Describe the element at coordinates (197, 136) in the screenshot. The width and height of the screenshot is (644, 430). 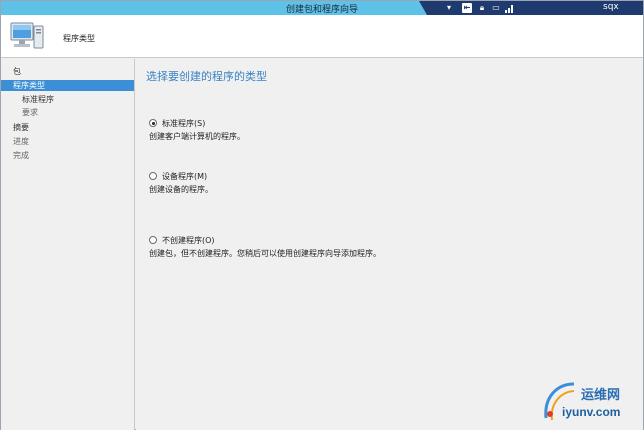
I see `option-description: 创建客户端计算机的程序。` at that location.